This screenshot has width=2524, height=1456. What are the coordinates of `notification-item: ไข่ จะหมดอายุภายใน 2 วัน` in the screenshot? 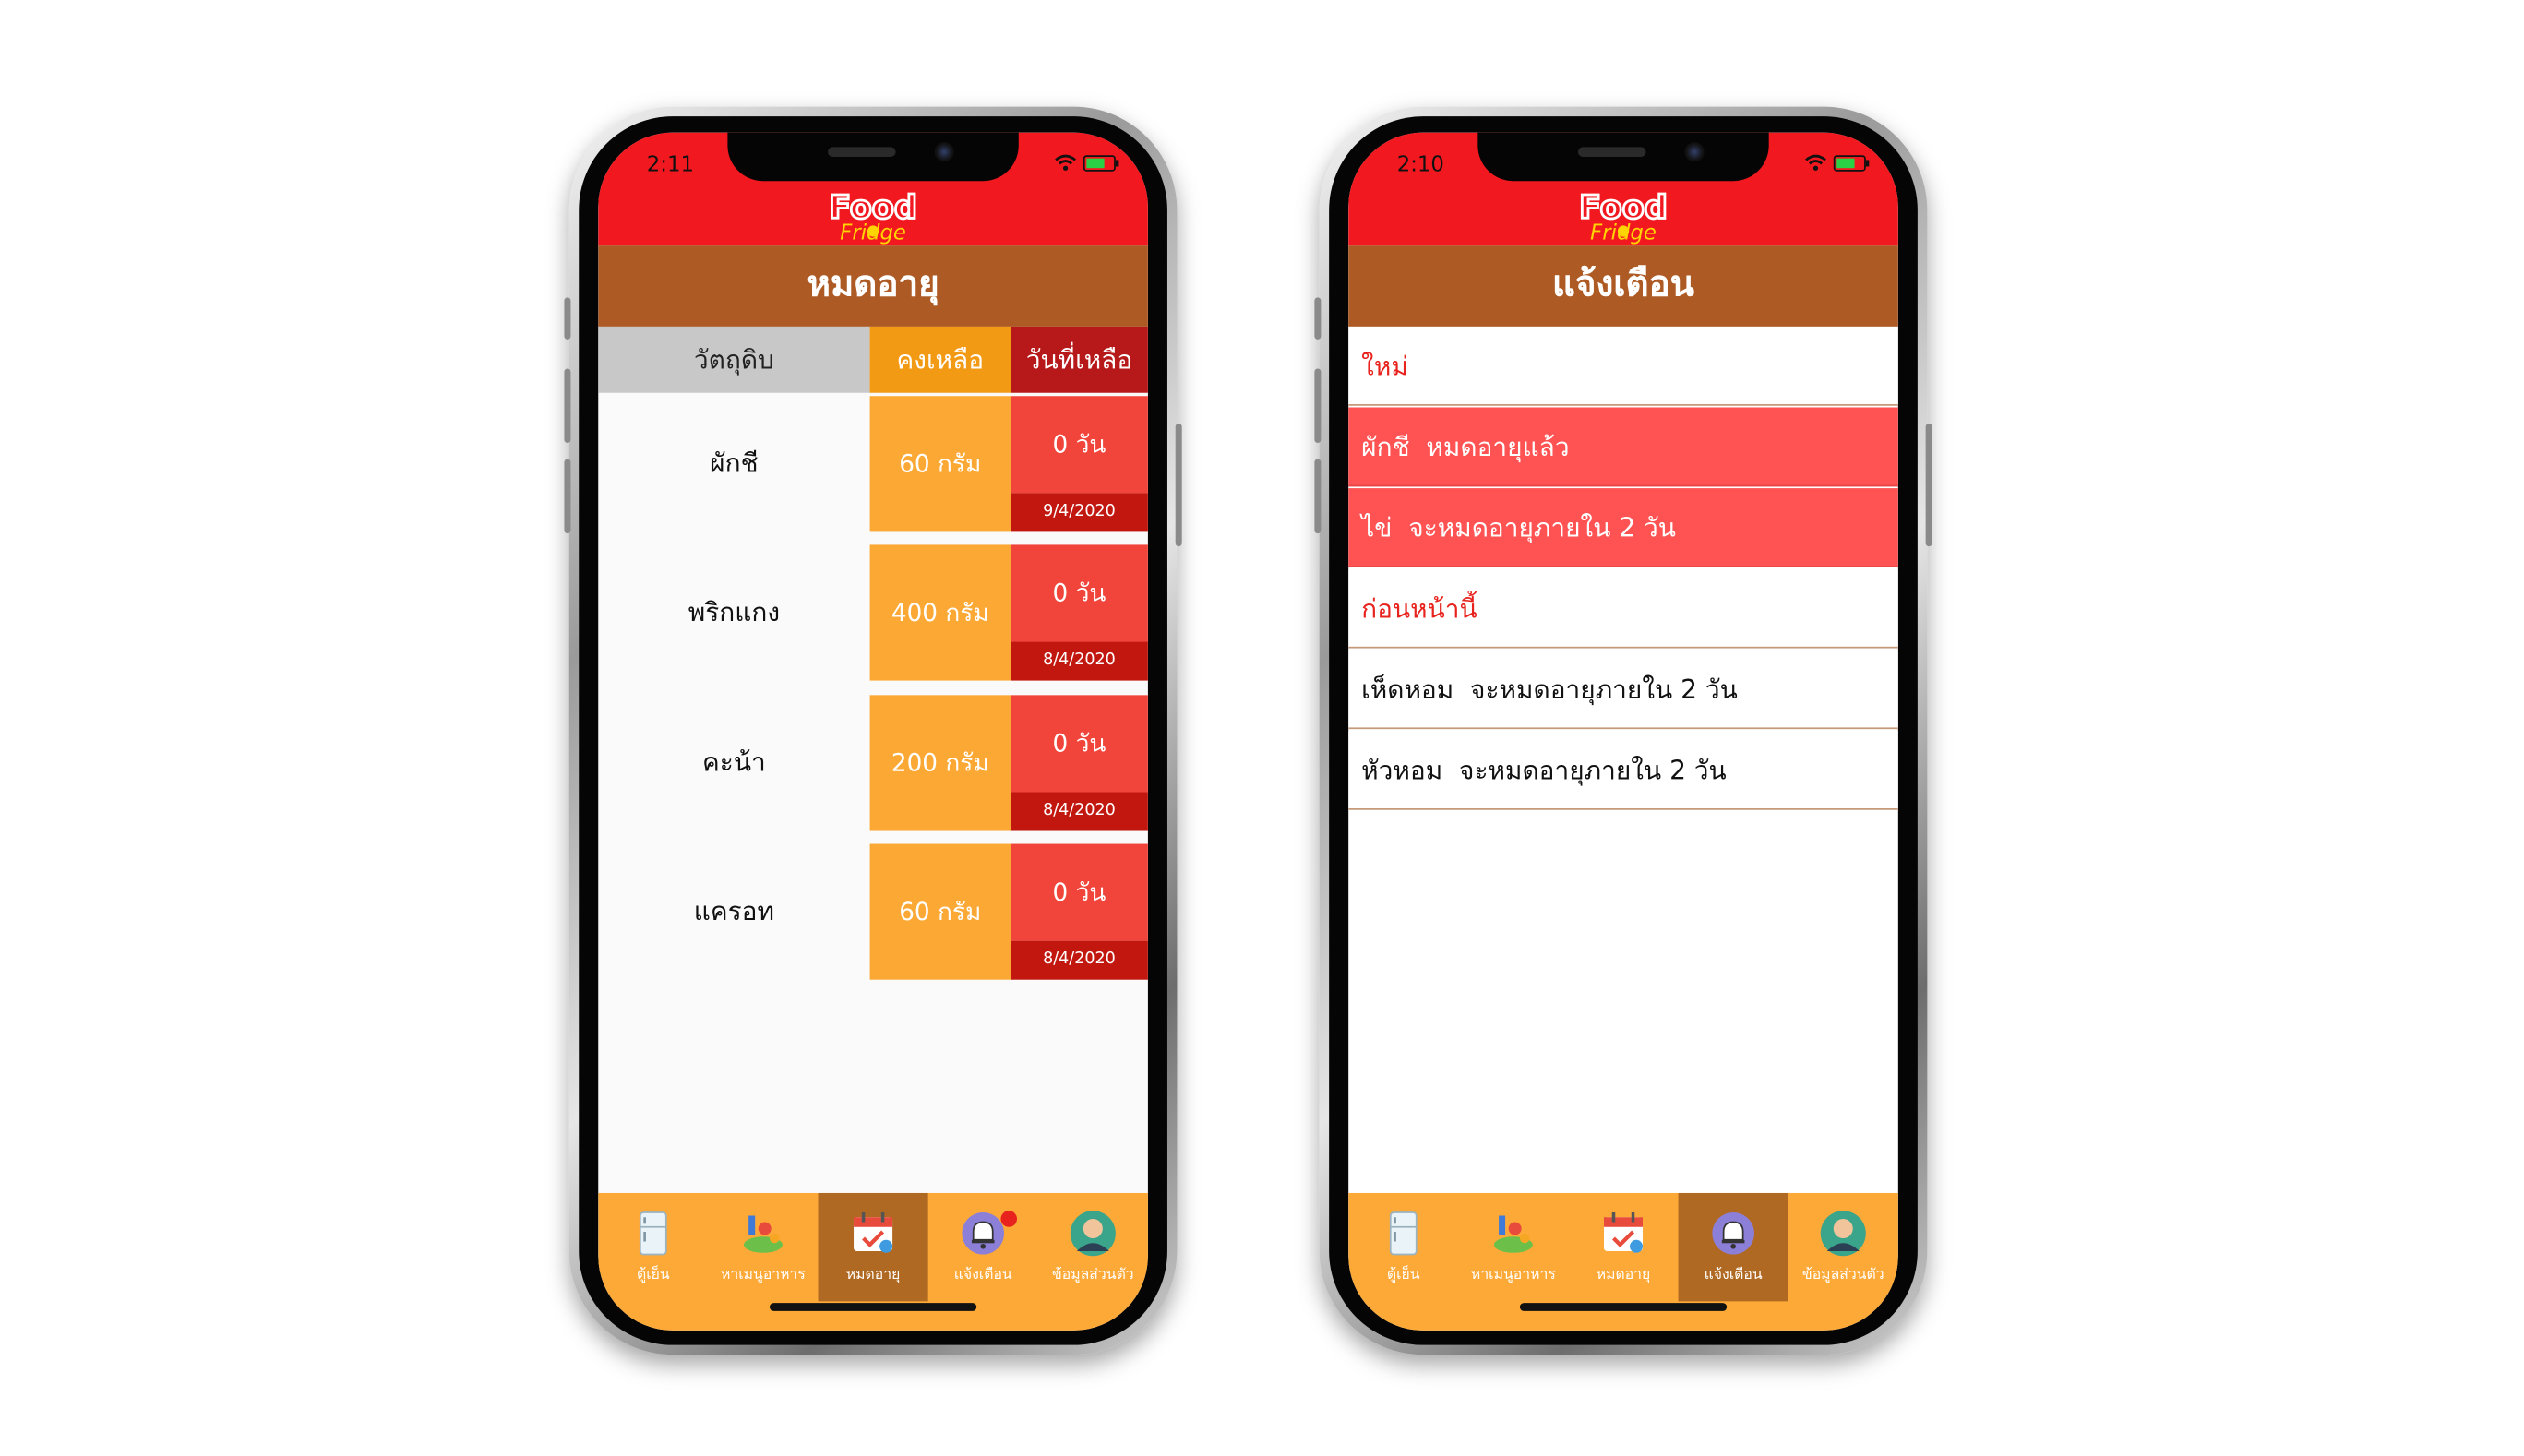 It's located at (1623, 527).